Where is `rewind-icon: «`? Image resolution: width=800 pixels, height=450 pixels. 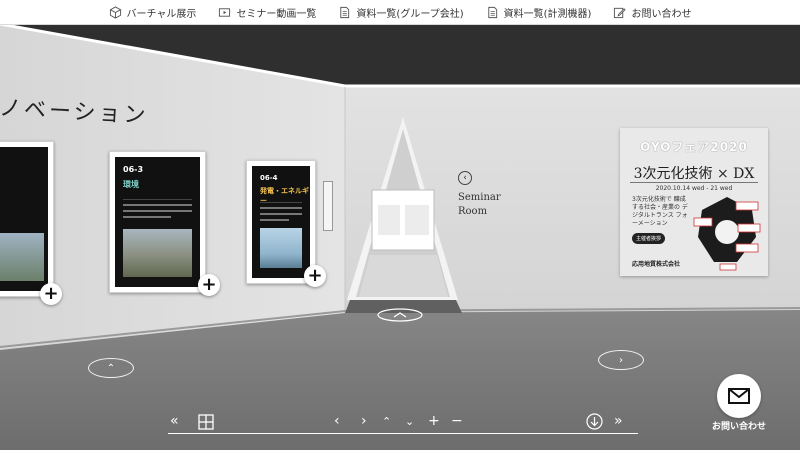 rewind-icon: « is located at coordinates (174, 421).